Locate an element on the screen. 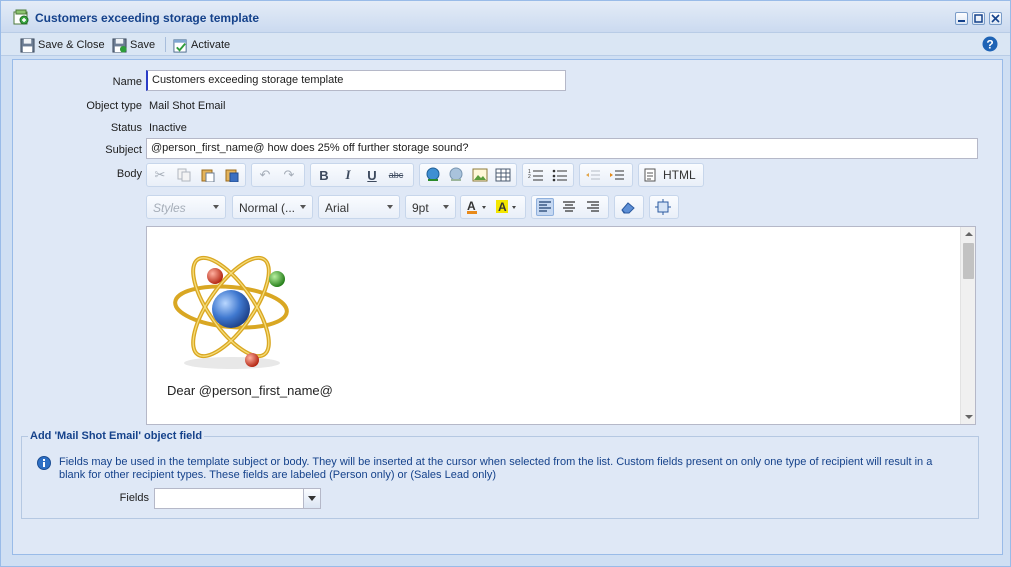 The width and height of the screenshot is (1011, 567). align-center-icon is located at coordinates (569, 206).